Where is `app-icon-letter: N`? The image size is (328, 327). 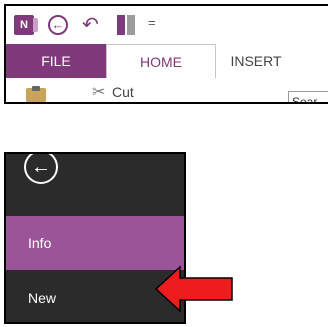
app-icon-letter: N is located at coordinates (24, 25).